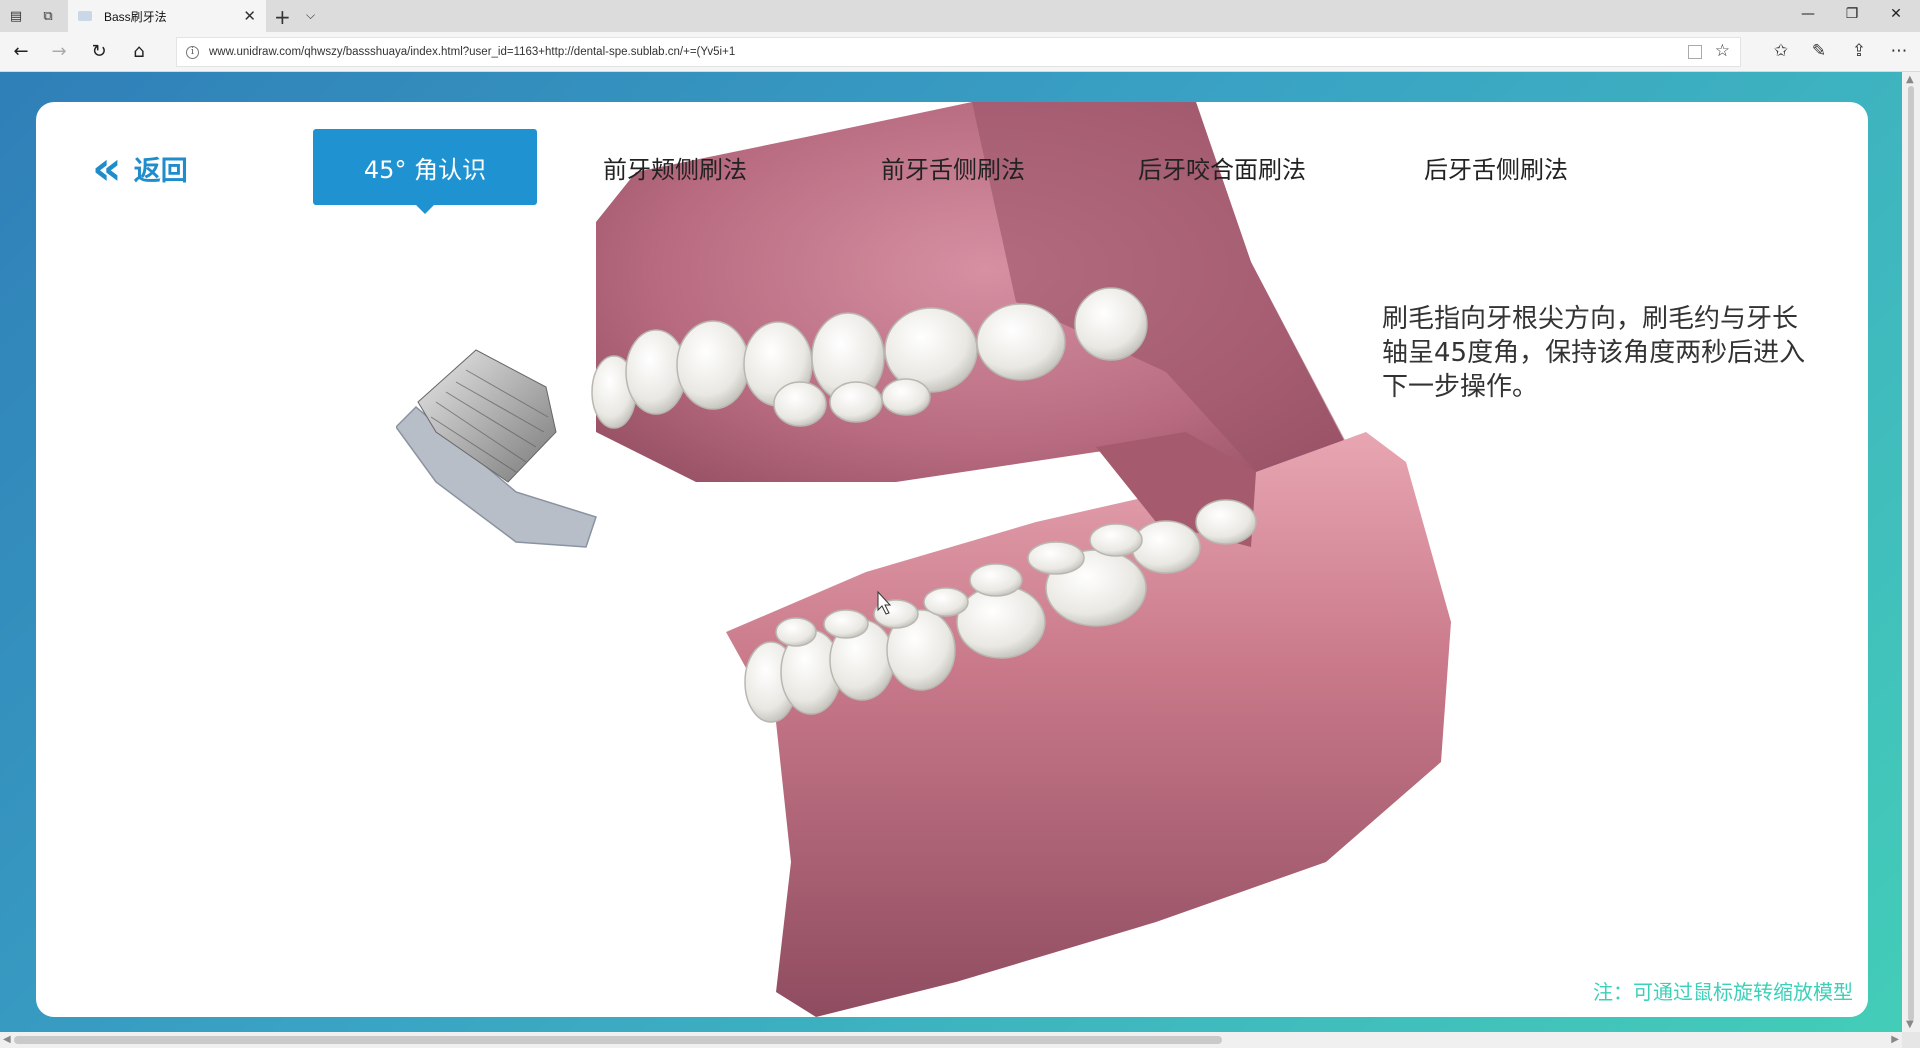 Image resolution: width=1920 pixels, height=1048 pixels. Describe the element at coordinates (135, 16) in the screenshot. I see `browser-tab-title: Bass刷牙法` at that location.